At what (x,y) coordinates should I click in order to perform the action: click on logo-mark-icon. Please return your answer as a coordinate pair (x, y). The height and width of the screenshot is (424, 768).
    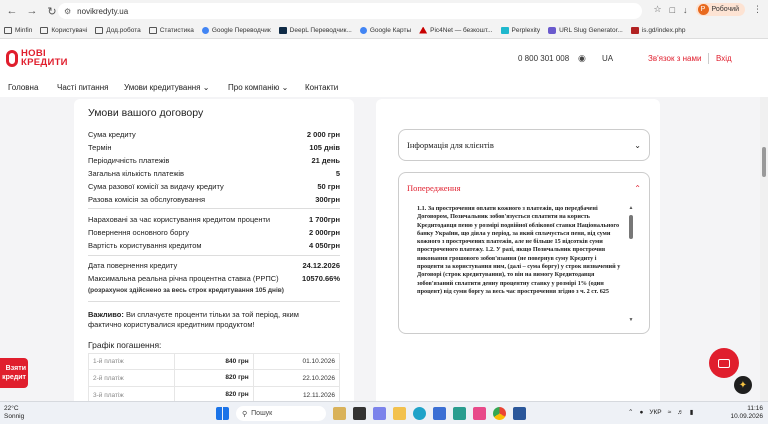
    Looking at the image, I should click on (12, 58).